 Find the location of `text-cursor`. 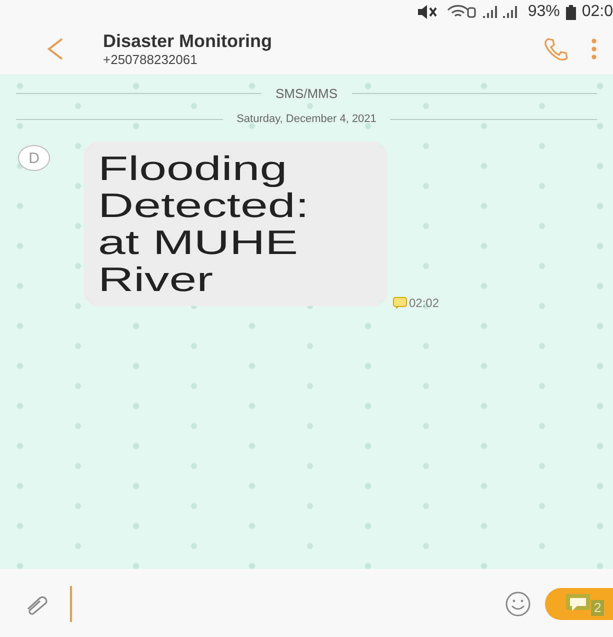

text-cursor is located at coordinates (71, 604).